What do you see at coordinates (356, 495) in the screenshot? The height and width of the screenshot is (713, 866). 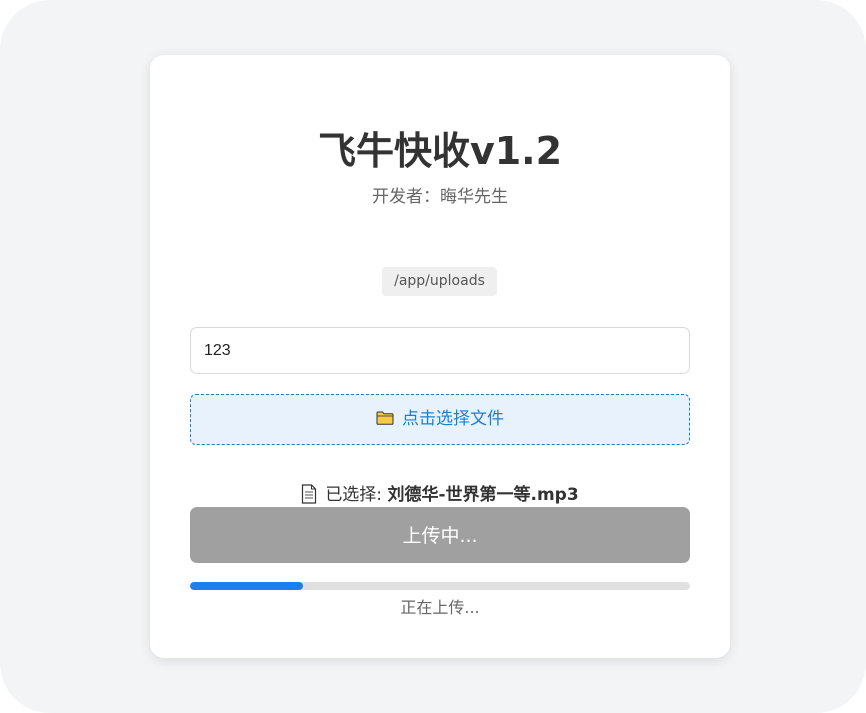 I see `selected-prefix: 已选择:` at bounding box center [356, 495].